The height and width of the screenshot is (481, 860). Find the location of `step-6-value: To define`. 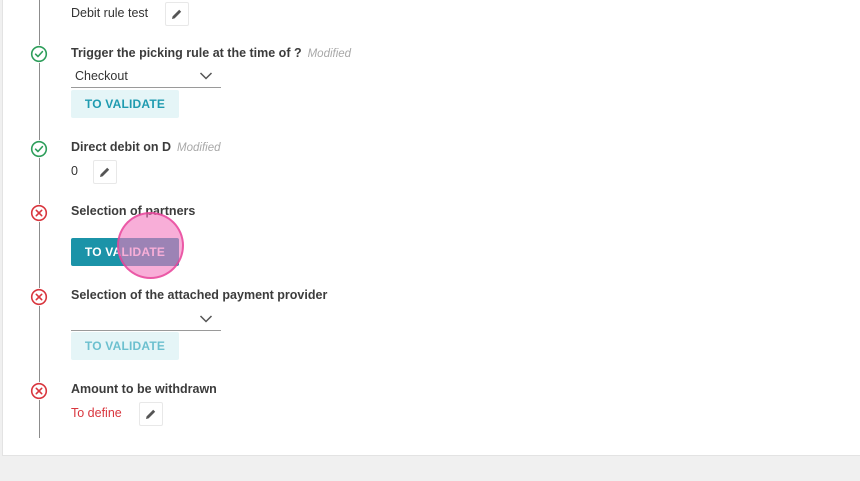

step-6-value: To define is located at coordinates (96, 413).